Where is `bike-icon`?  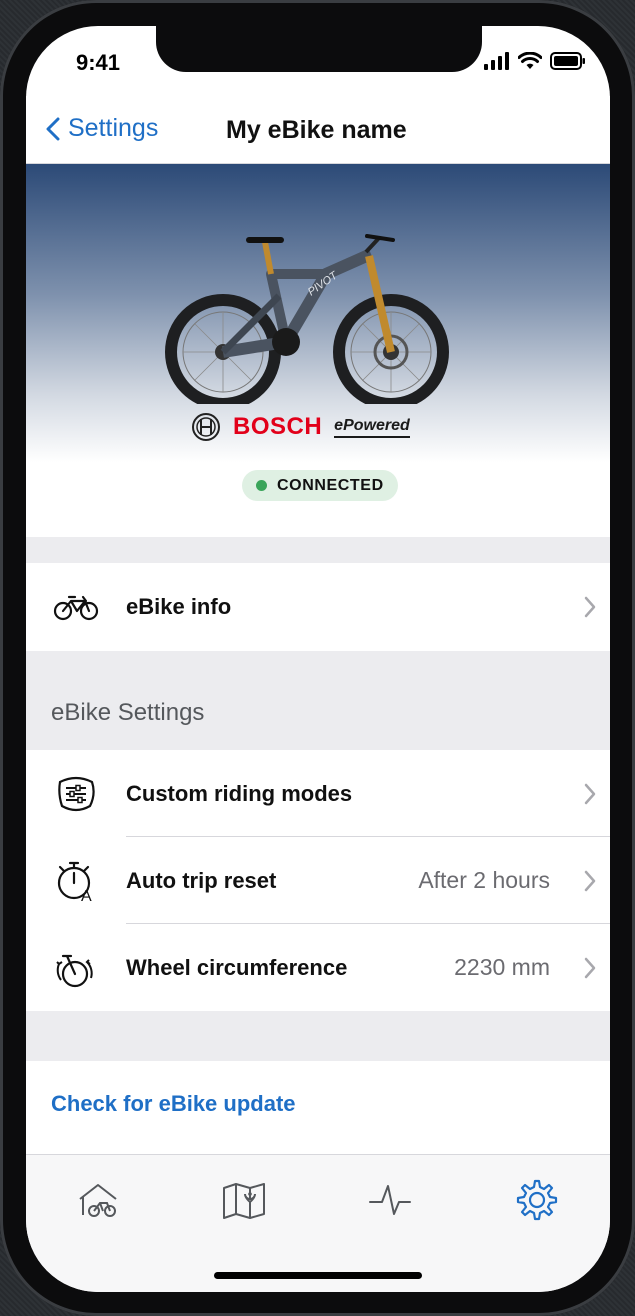
bike-icon is located at coordinates (76, 607).